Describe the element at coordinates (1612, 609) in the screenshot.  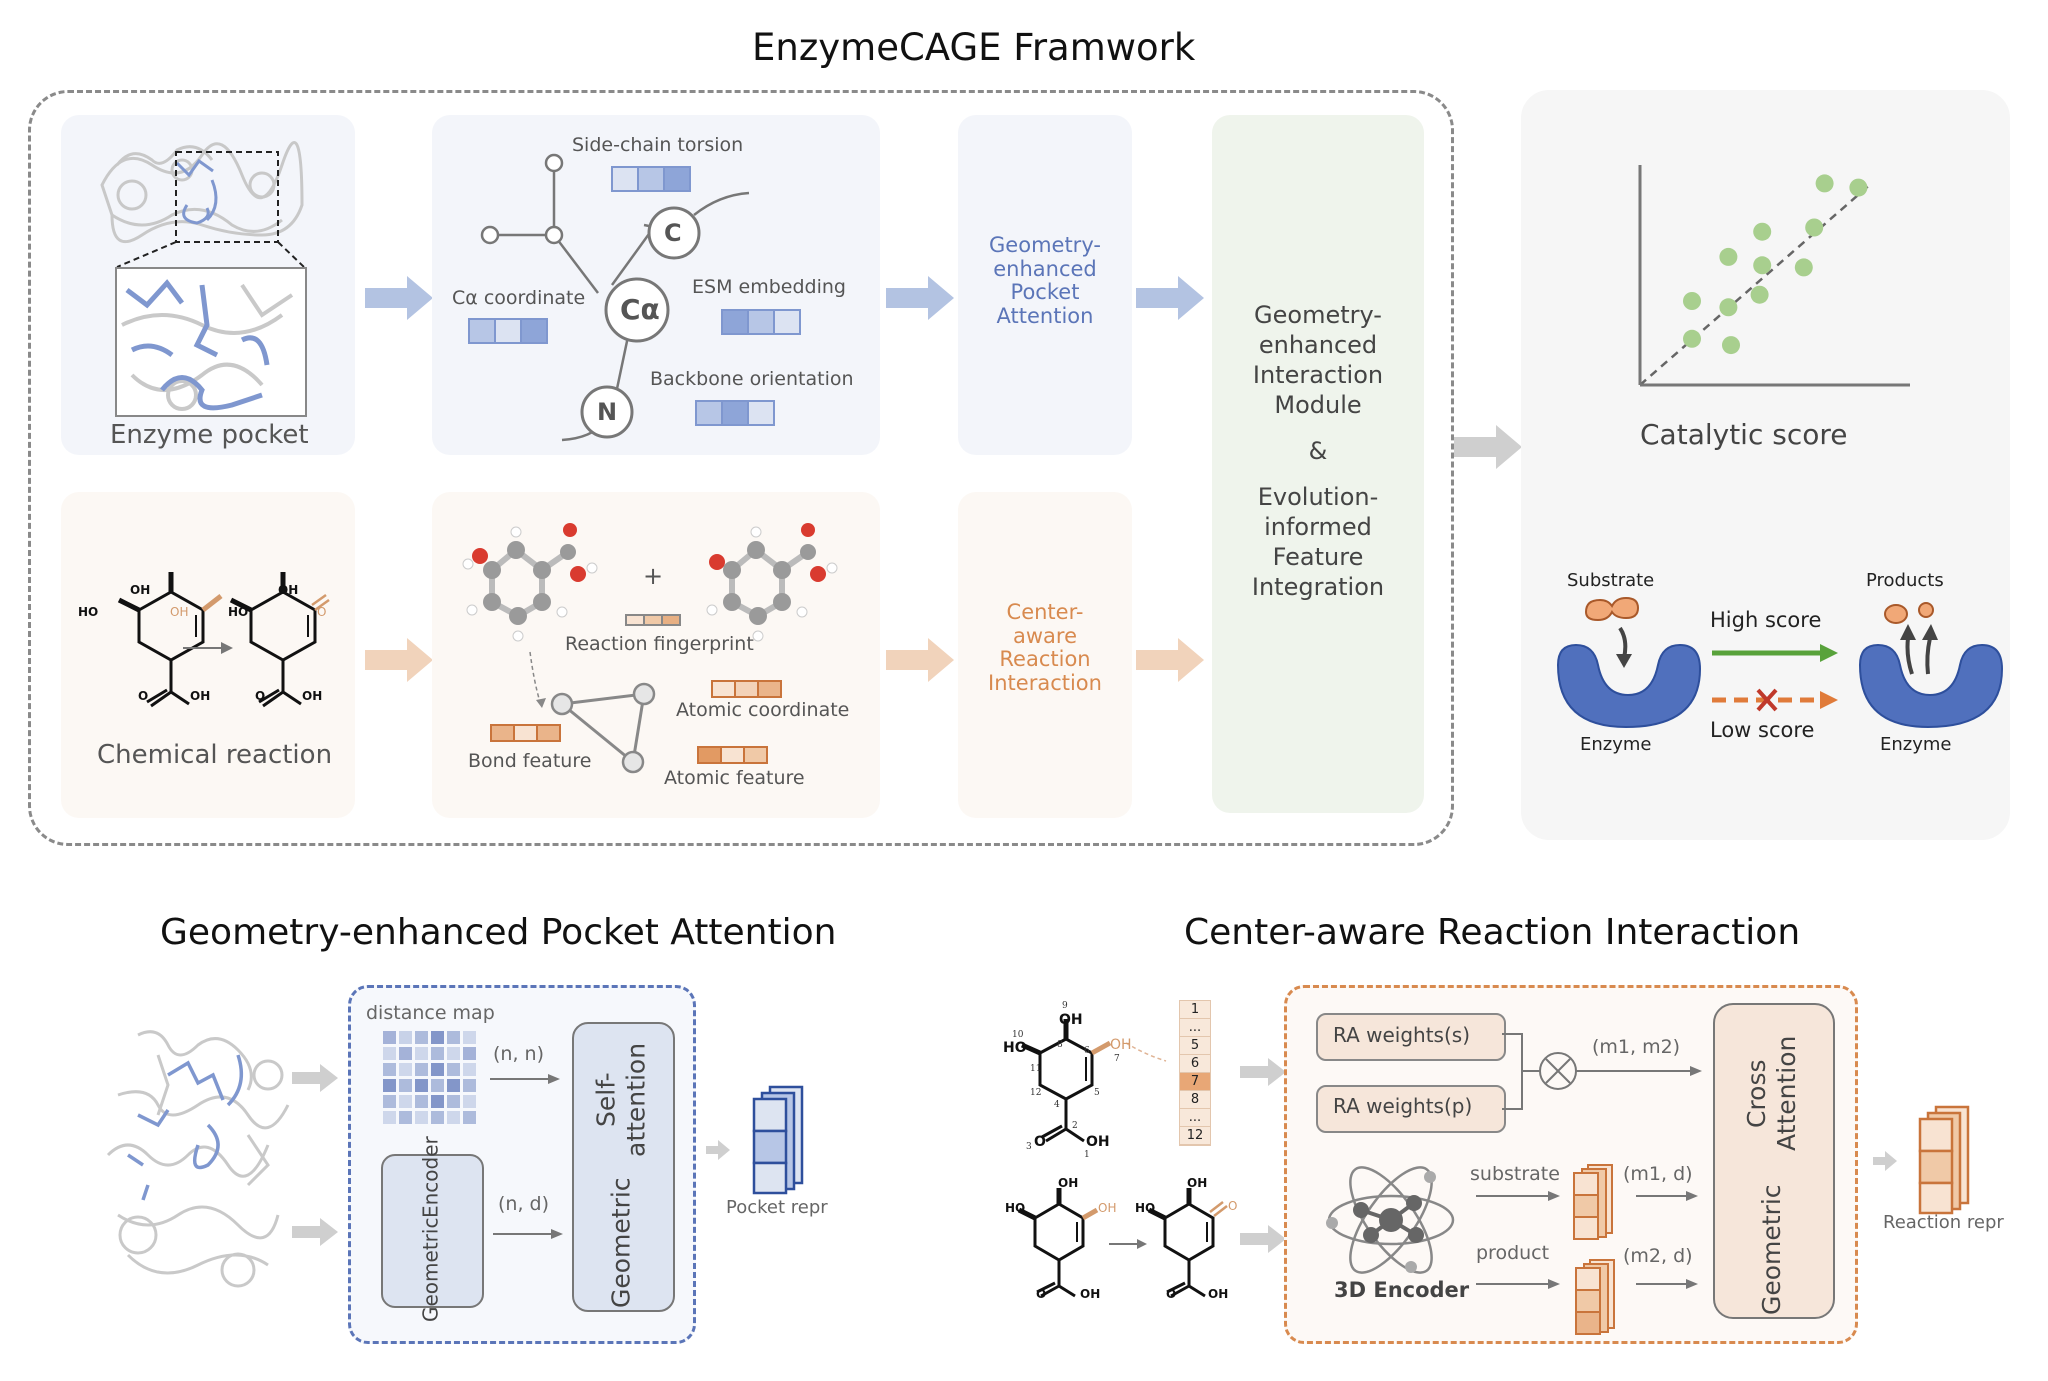
I see `substrate-icon` at that location.